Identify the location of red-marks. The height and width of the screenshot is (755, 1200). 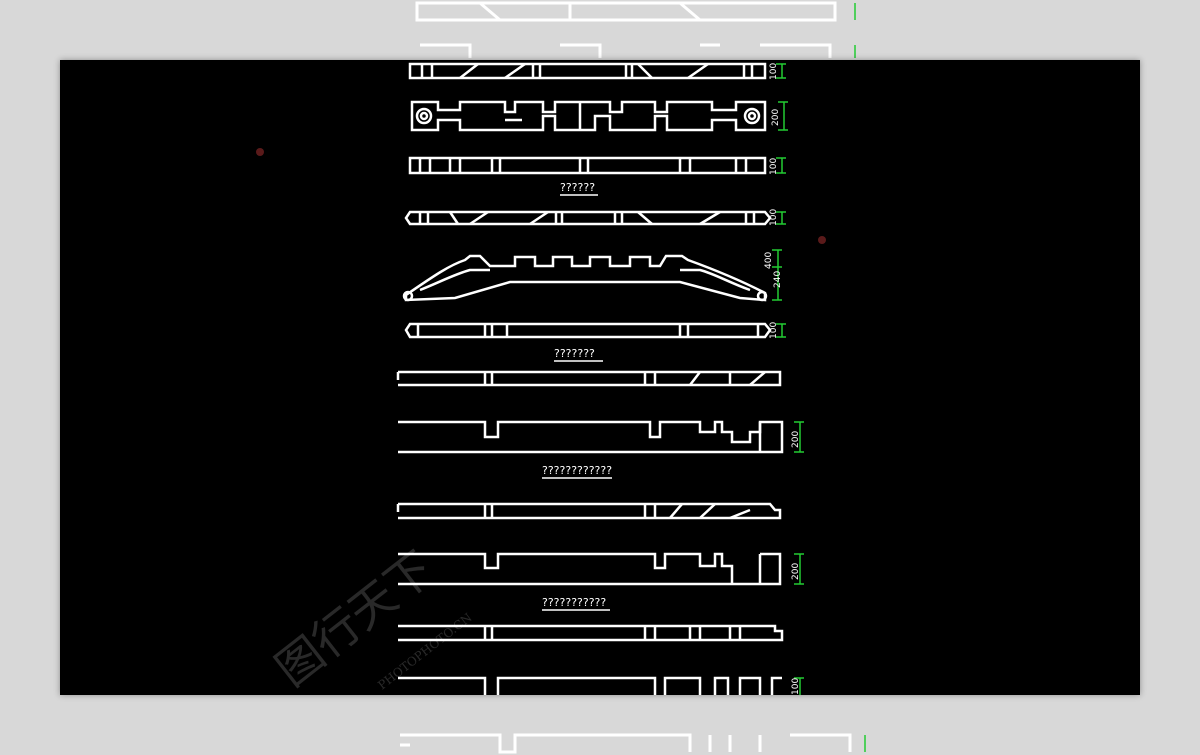
(541, 196).